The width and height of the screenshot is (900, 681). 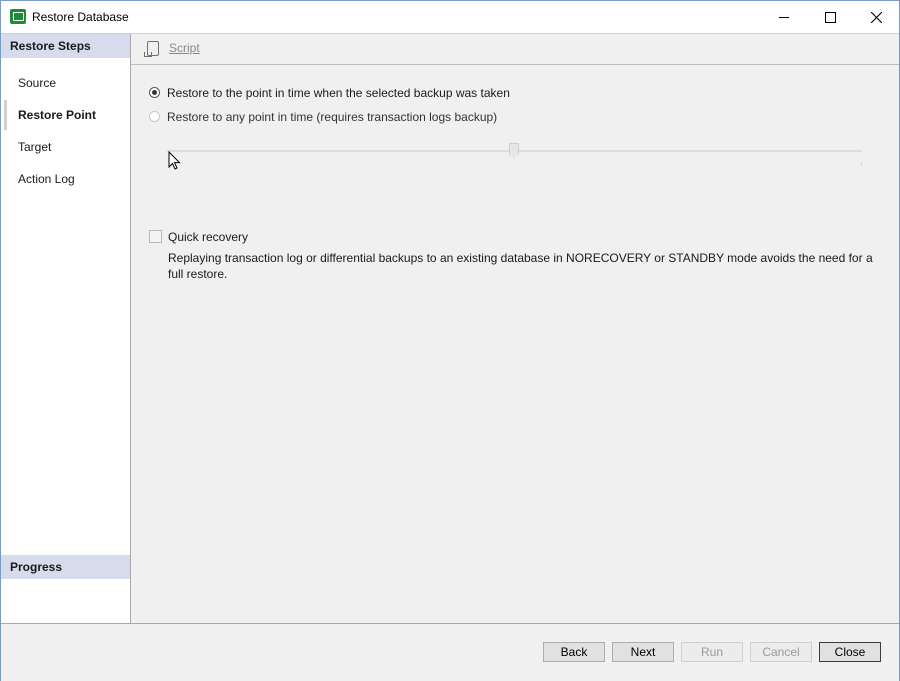 I want to click on back-button: Back, so click(x=574, y=652).